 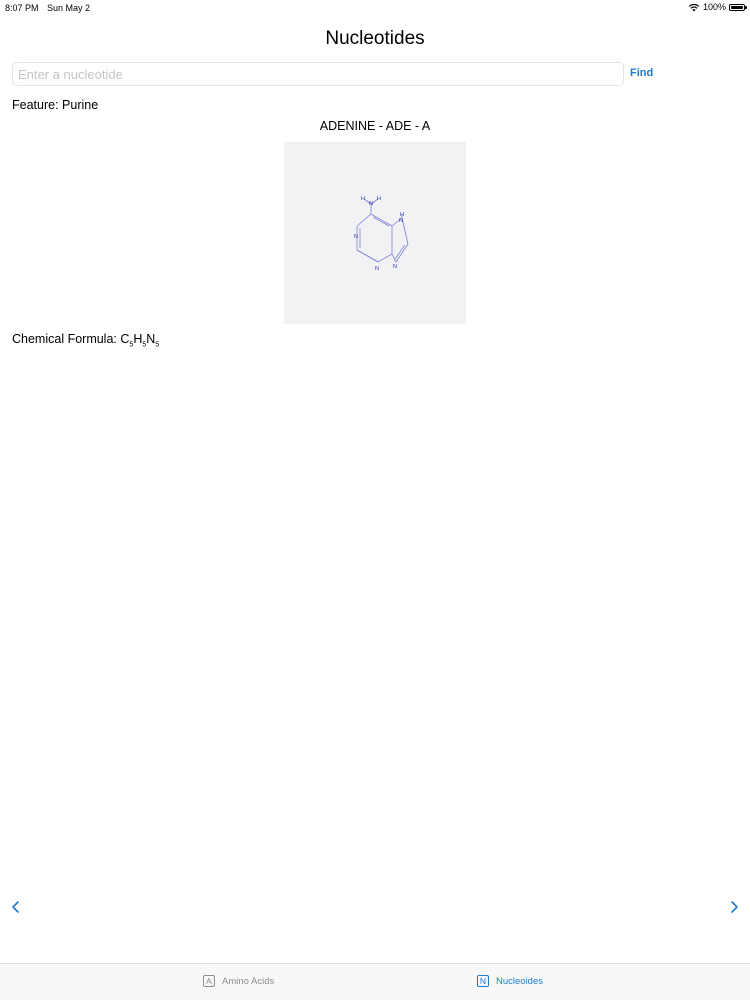 I want to click on feature-label: Feature: Purine, so click(x=55, y=105).